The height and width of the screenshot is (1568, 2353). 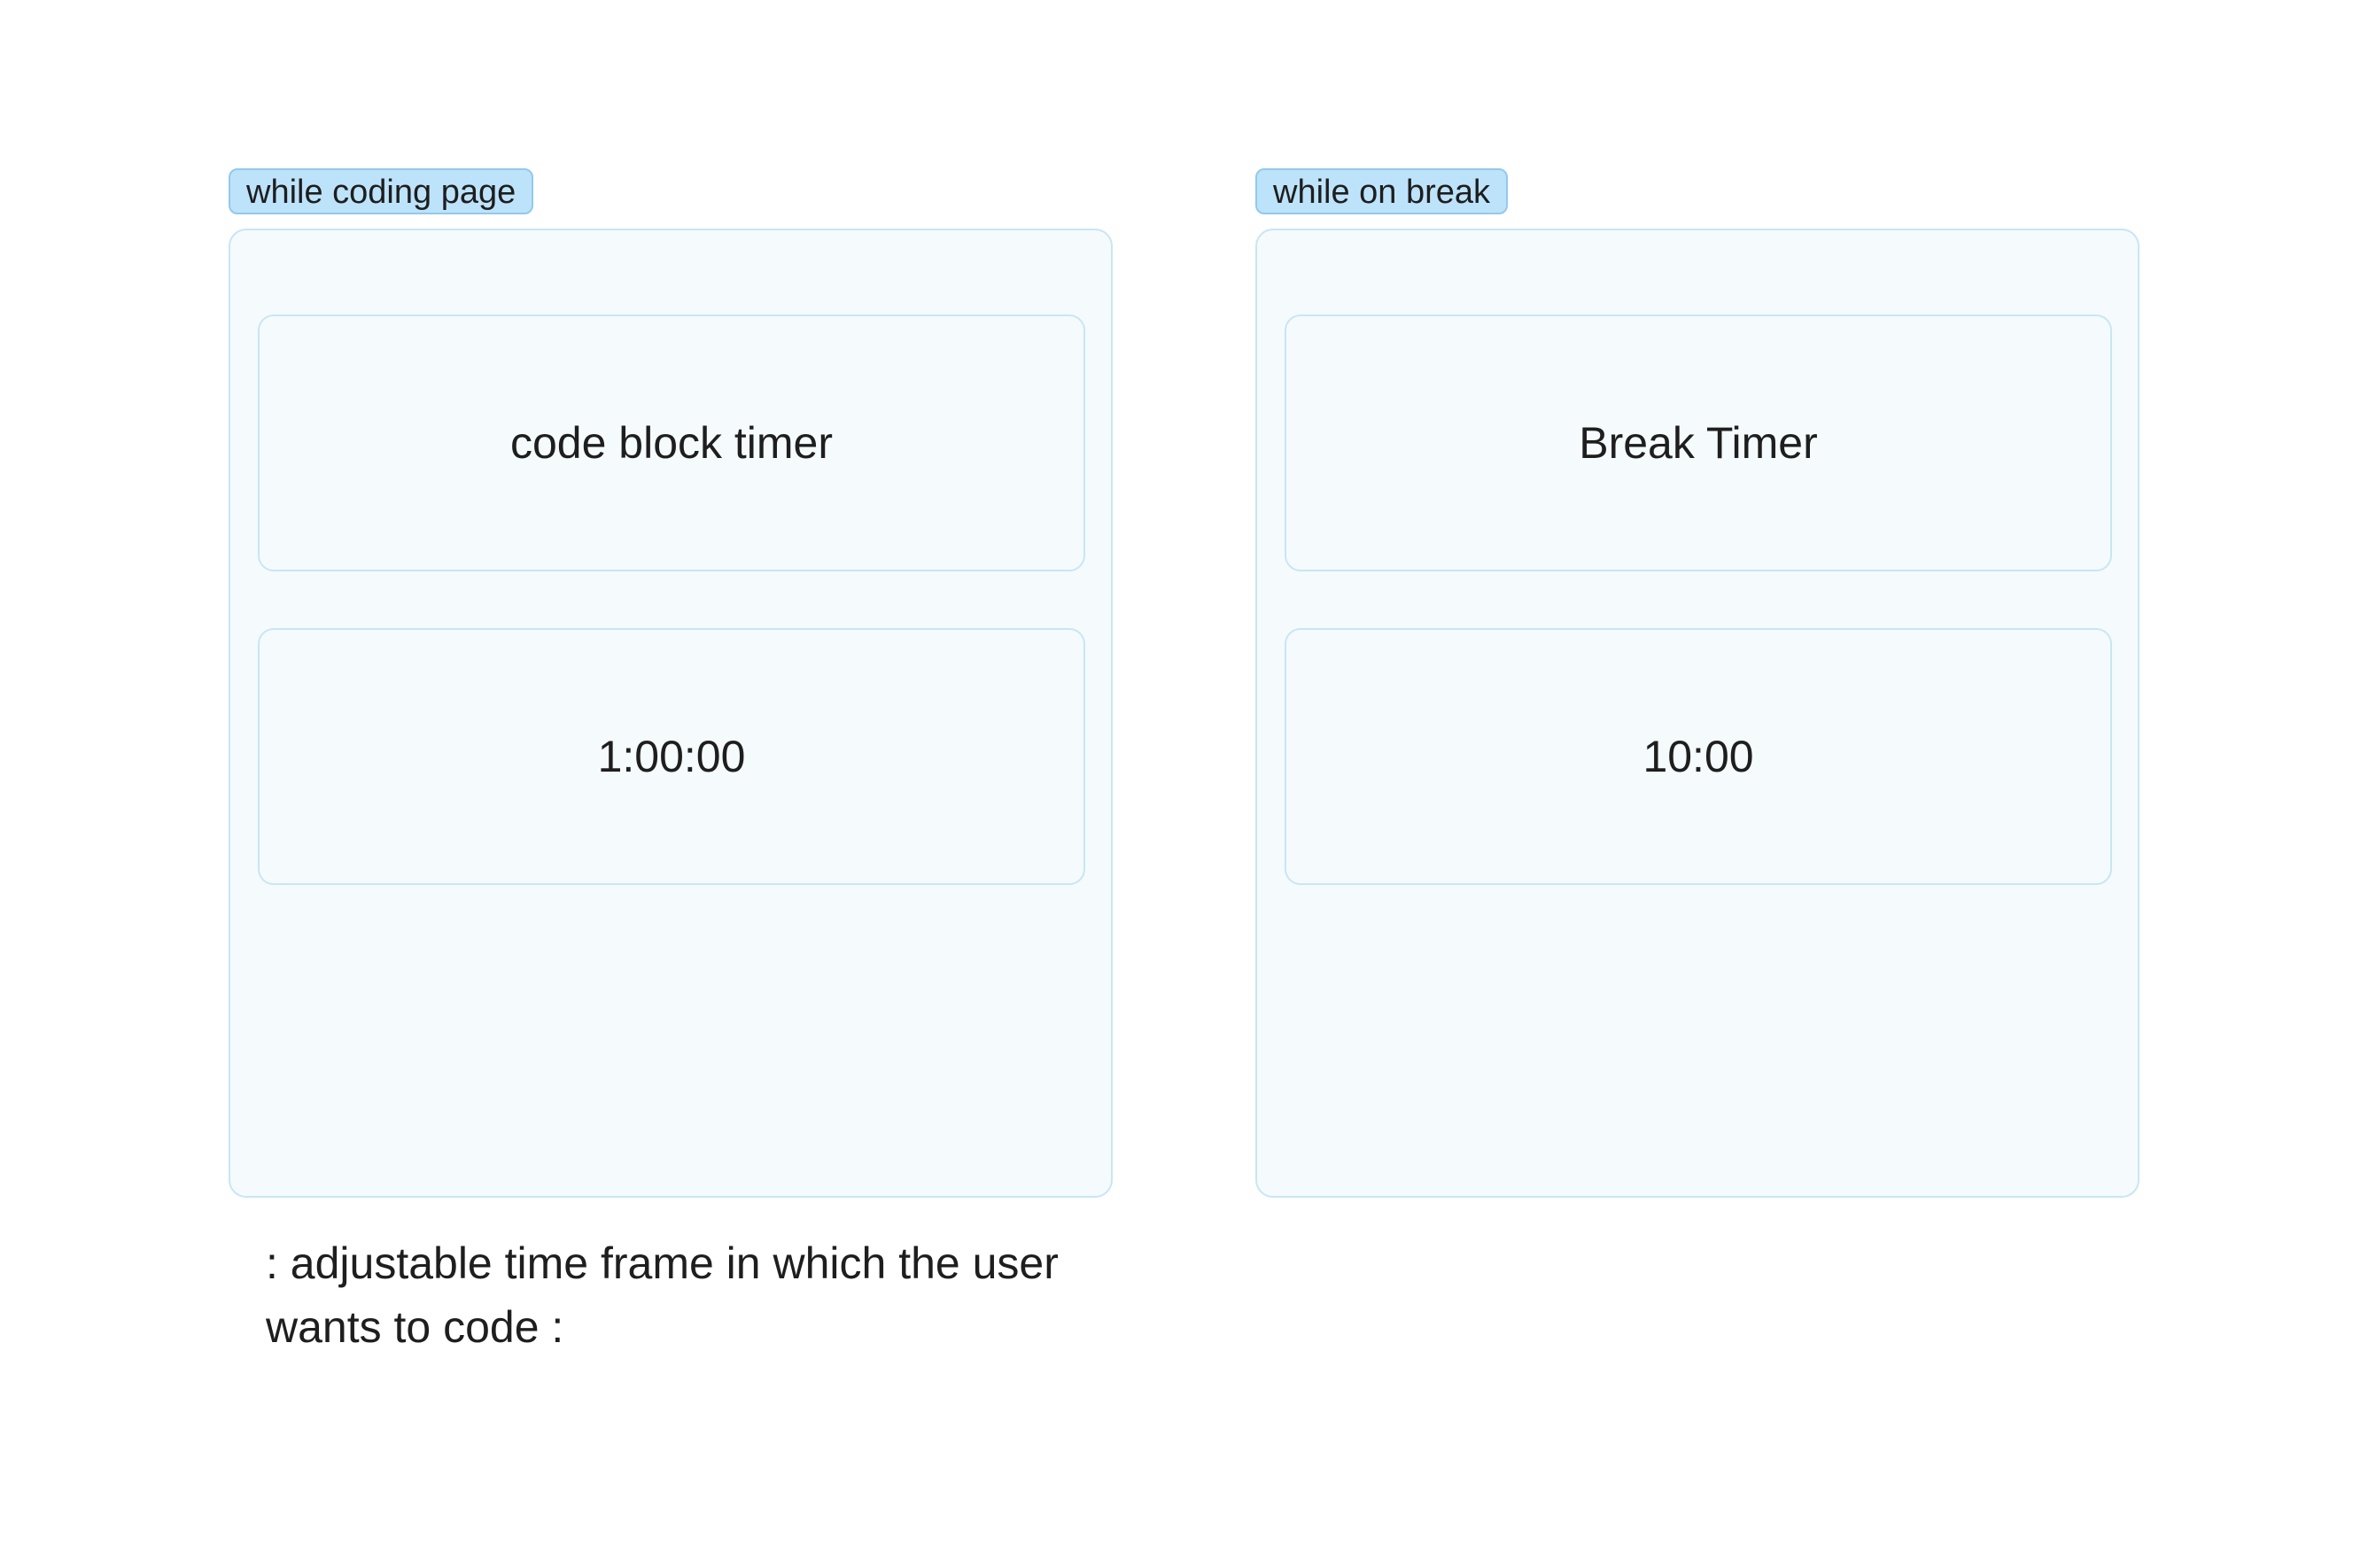 I want to click on break-frame-tag: while on break, so click(x=1382, y=191).